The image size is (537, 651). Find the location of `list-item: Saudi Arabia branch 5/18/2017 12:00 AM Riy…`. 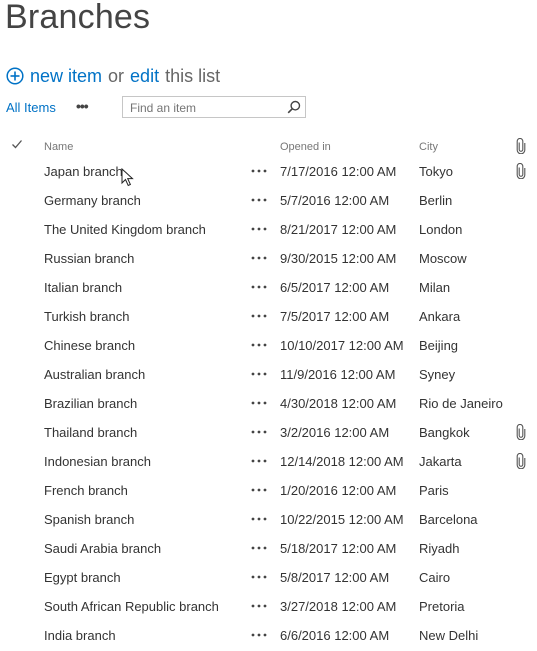

list-item: Saudi Arabia branch 5/18/2017 12:00 AM Riy… is located at coordinates (268, 549).